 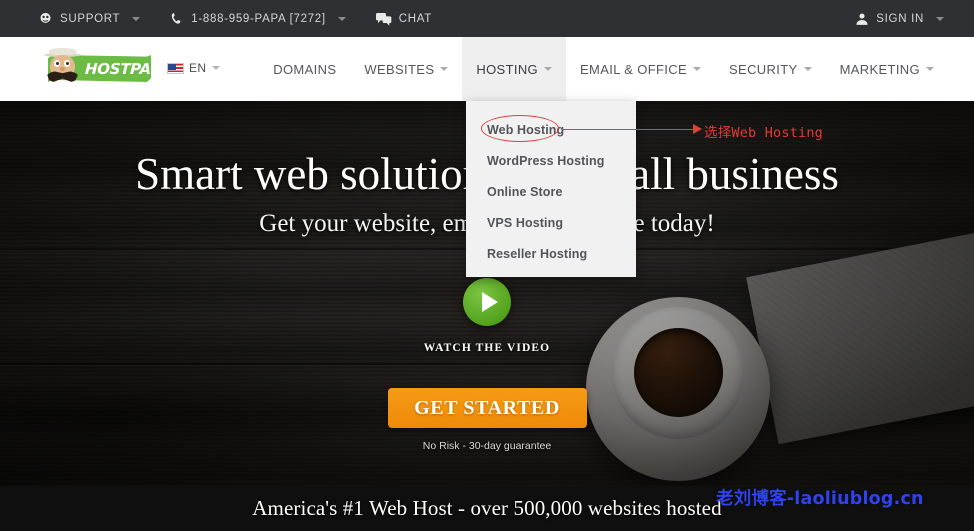 What do you see at coordinates (763, 69) in the screenshot?
I see `nav-label: SECURITY` at bounding box center [763, 69].